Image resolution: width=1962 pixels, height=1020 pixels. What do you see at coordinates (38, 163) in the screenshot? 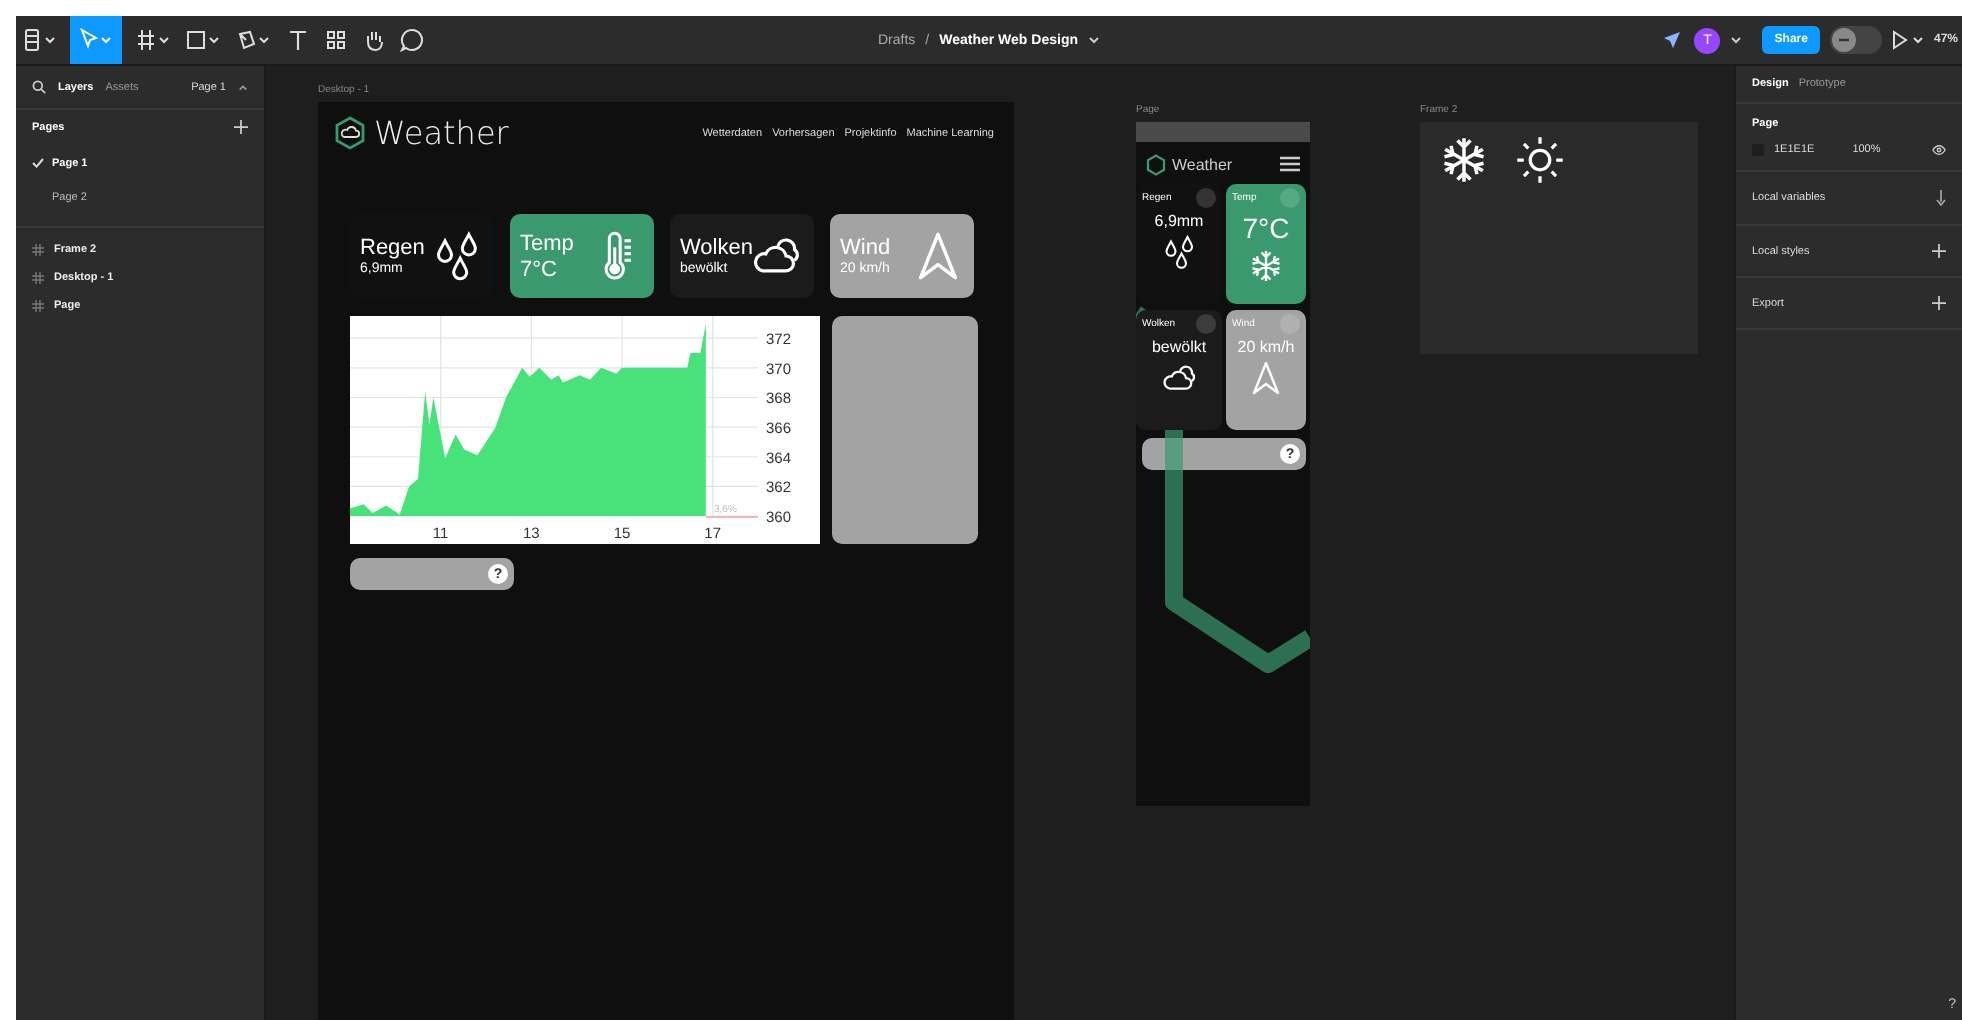
I see `checkmark-icon` at bounding box center [38, 163].